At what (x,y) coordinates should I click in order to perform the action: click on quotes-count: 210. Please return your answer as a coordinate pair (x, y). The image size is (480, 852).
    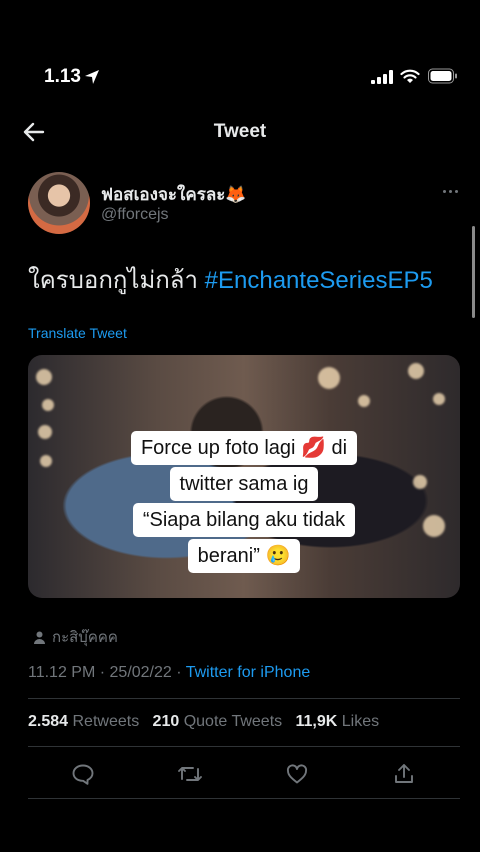
    Looking at the image, I should click on (166, 721).